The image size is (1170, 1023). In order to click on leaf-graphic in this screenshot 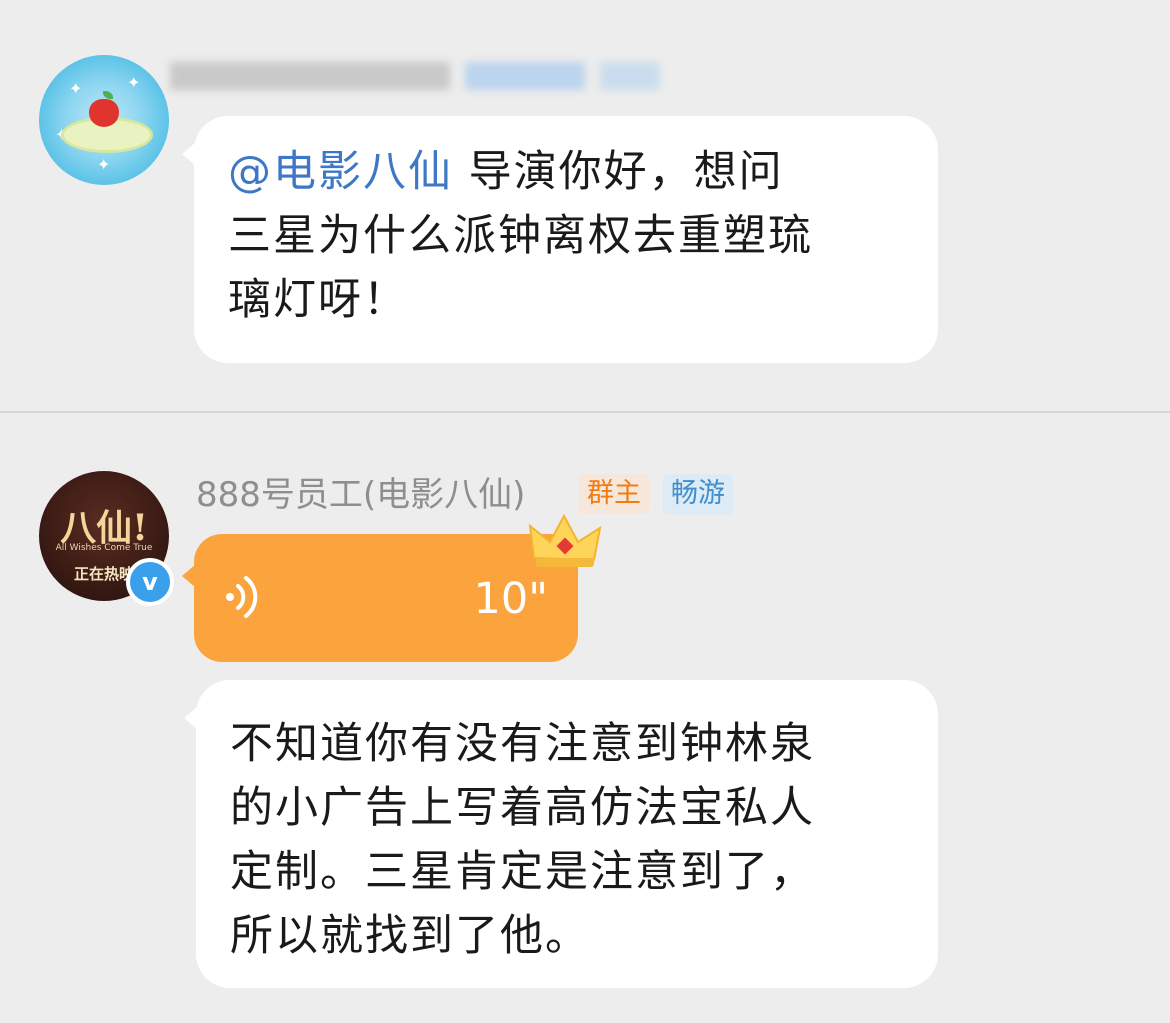, I will do `click(108, 95)`.